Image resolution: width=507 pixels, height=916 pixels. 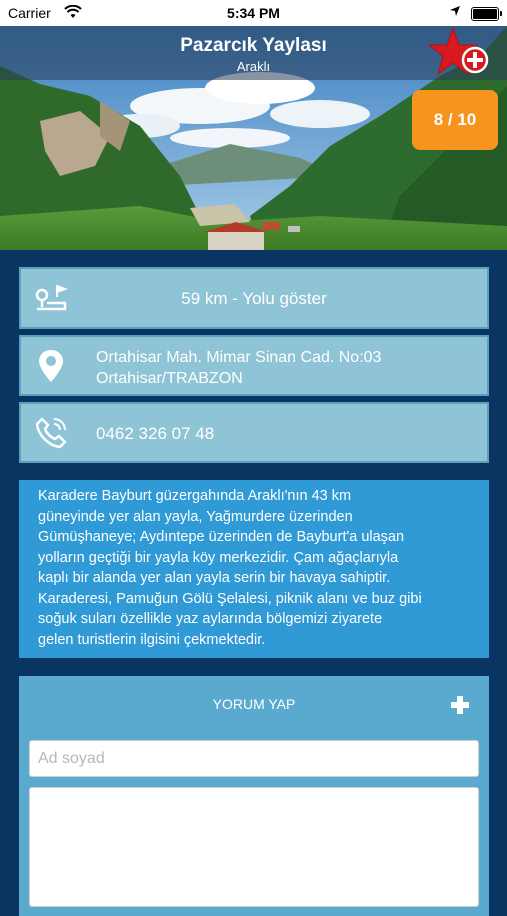 What do you see at coordinates (254, 432) in the screenshot?
I see `phone-row: 0462 326 07 48` at bounding box center [254, 432].